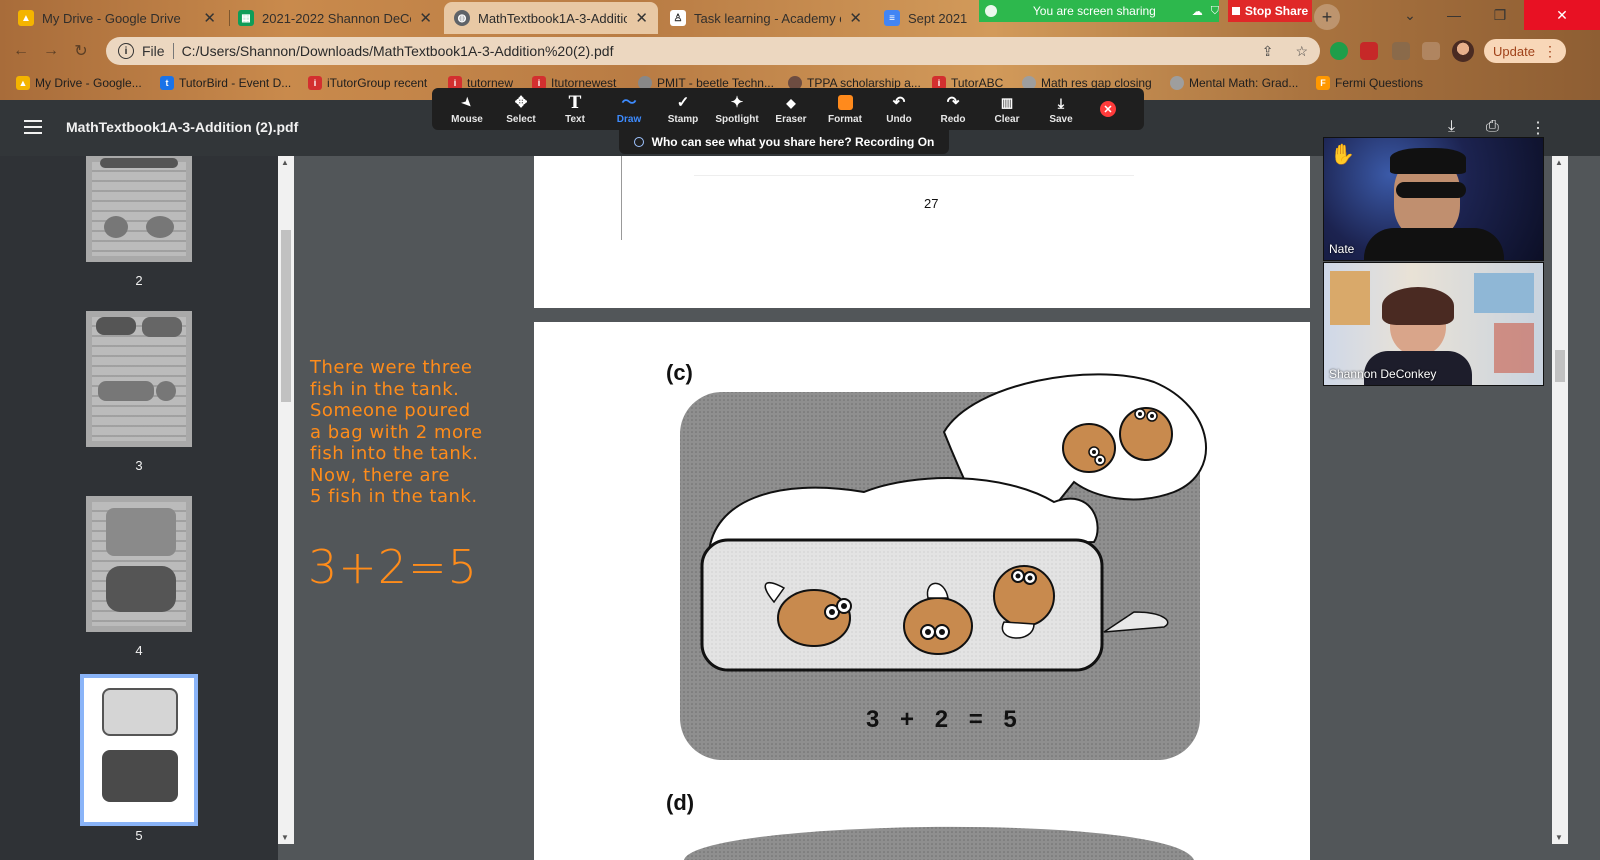  What do you see at coordinates (899, 119) in the screenshot?
I see `tool-label: Undo` at bounding box center [899, 119].